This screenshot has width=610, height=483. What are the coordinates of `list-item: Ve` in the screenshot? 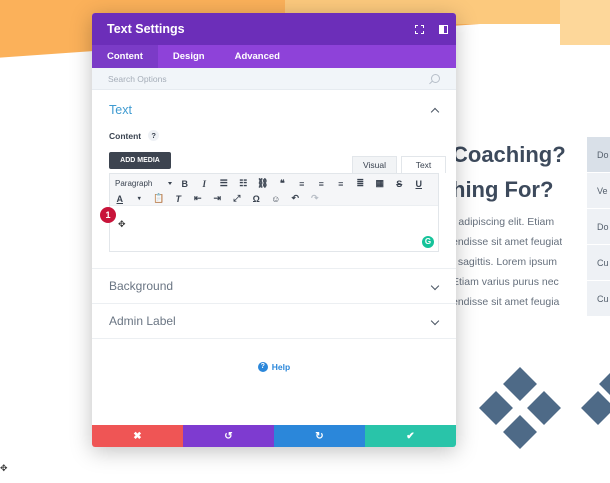 It's located at (598, 191).